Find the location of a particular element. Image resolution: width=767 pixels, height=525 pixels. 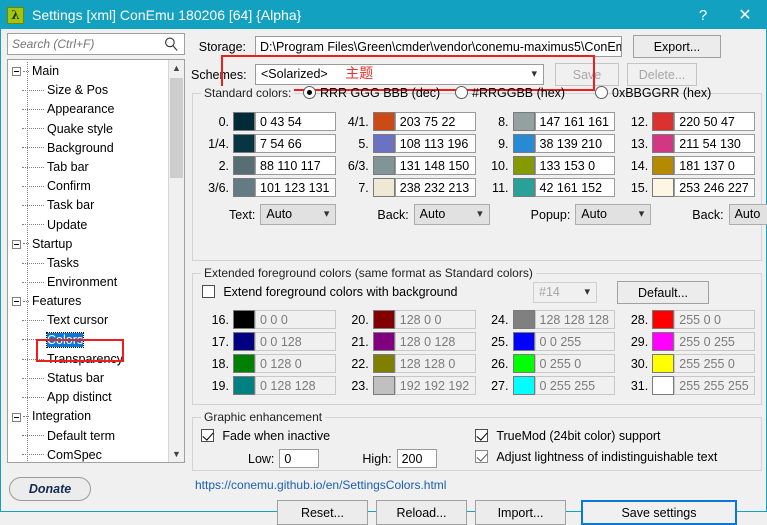

fade-high-input: 200 is located at coordinates (416, 458).